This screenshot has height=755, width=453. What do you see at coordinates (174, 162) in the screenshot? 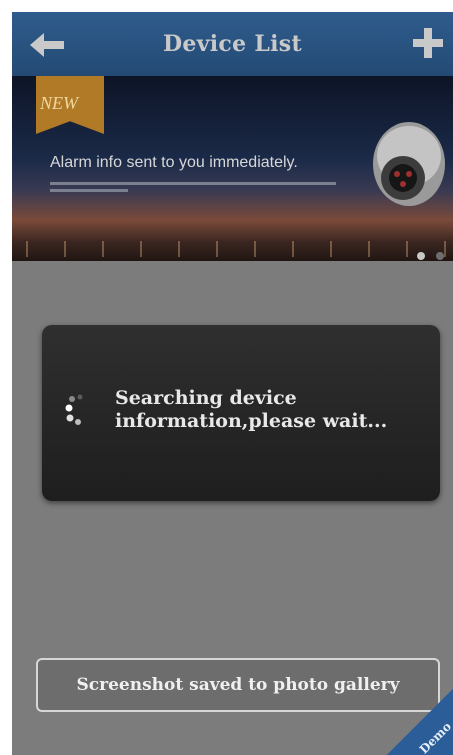
I see `banner-headline: Alarm info sent to you immediately.` at bounding box center [174, 162].